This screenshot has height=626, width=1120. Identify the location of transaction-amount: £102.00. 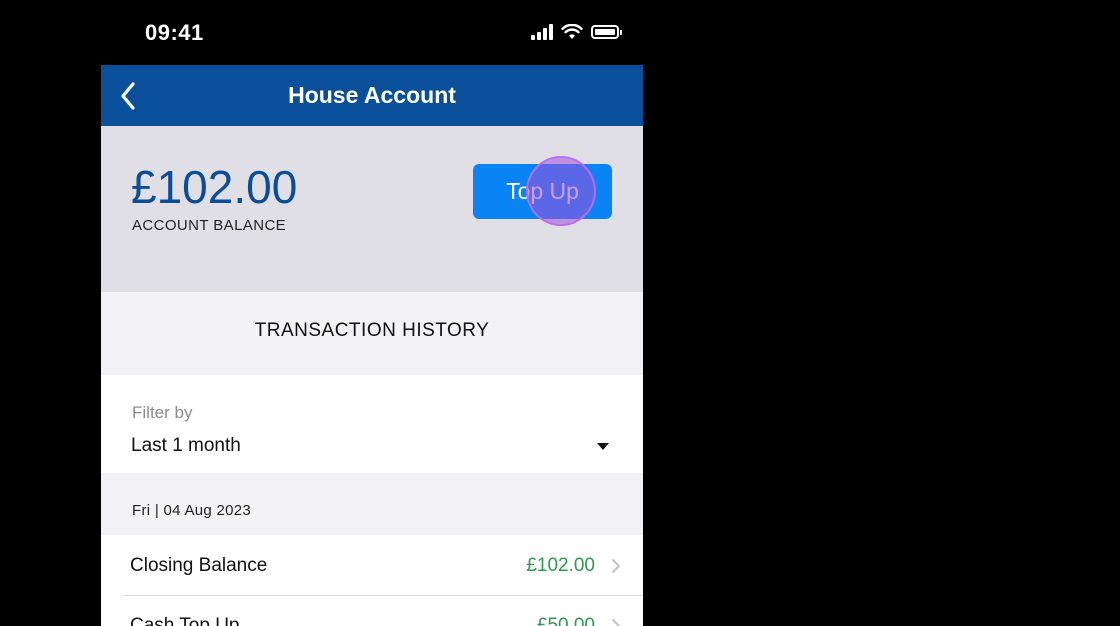
(560, 565).